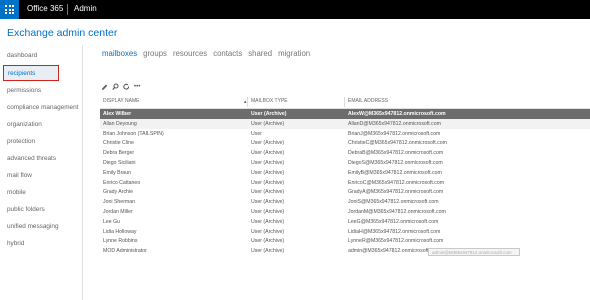  Describe the element at coordinates (227, 53) in the screenshot. I see `tab-contacts: contacts` at that location.